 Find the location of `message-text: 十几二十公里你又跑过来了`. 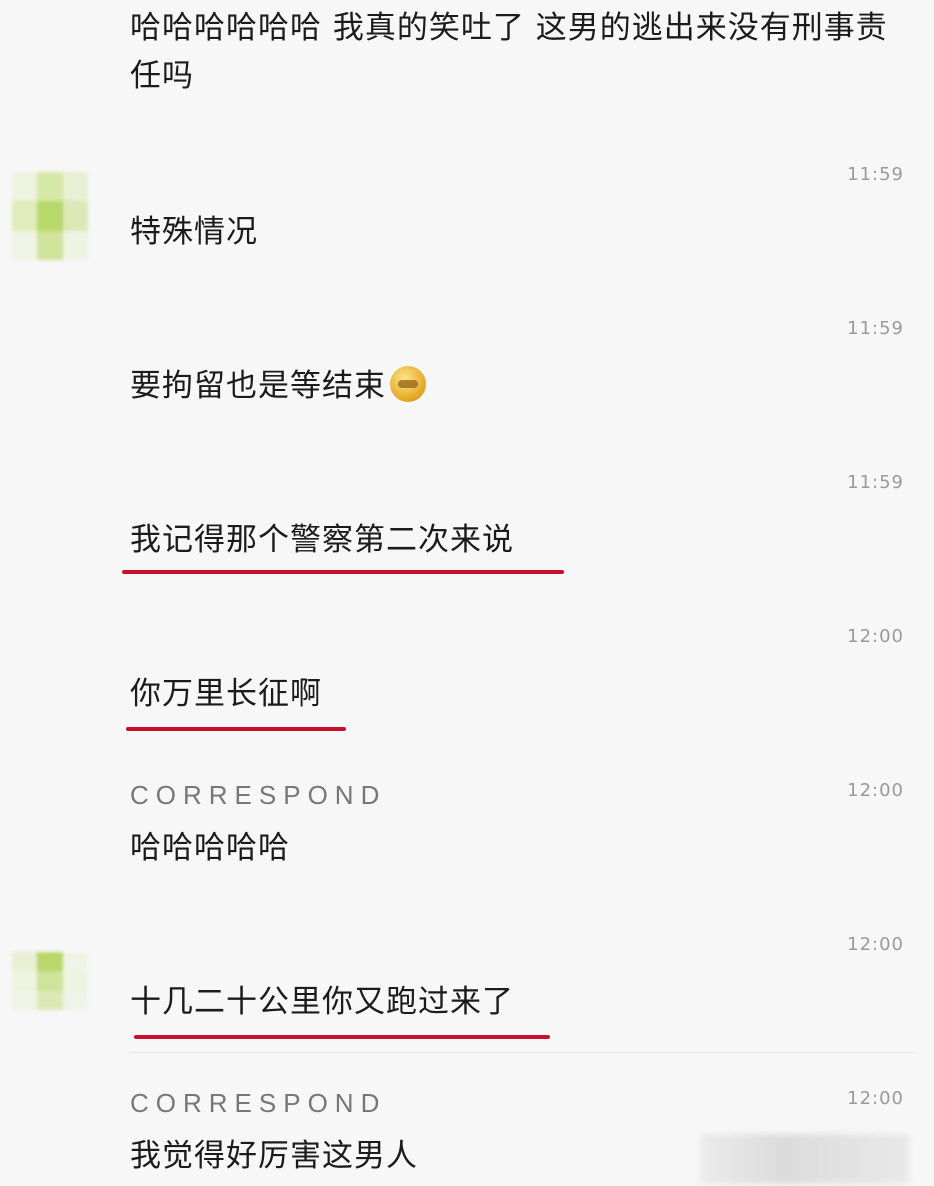

message-text: 十几二十公里你又跑过来了 is located at coordinates (322, 1002).